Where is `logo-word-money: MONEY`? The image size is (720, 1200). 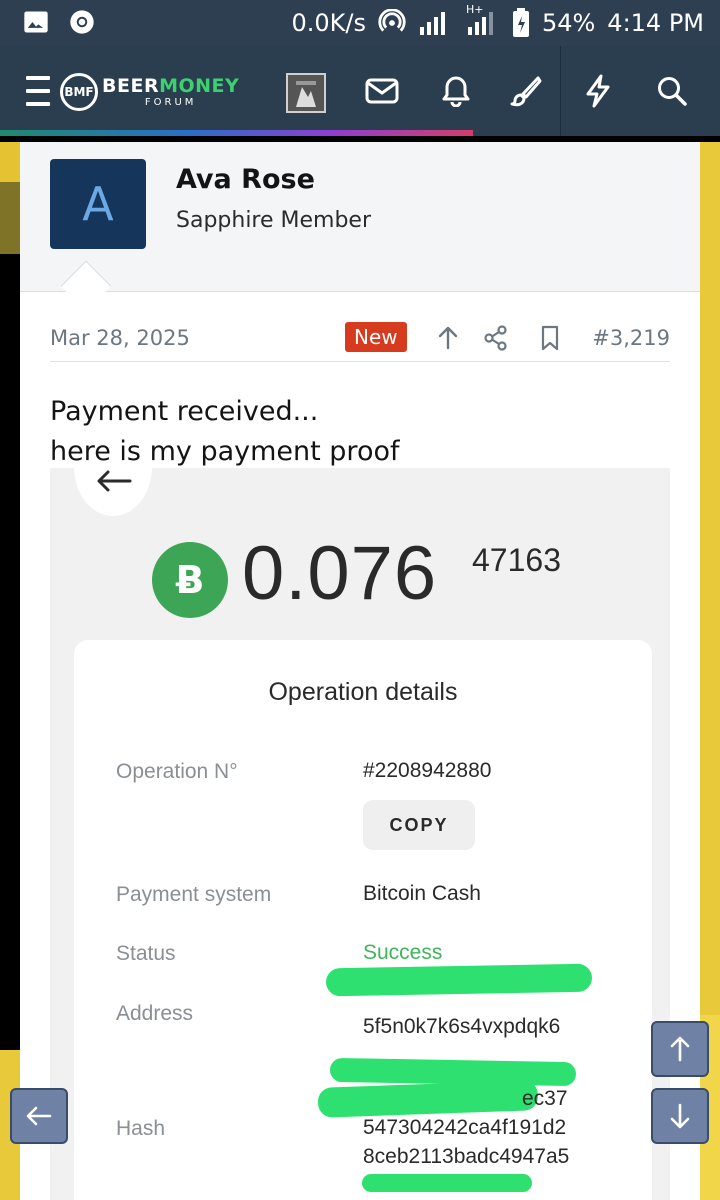
logo-word-money: MONEY is located at coordinates (199, 85).